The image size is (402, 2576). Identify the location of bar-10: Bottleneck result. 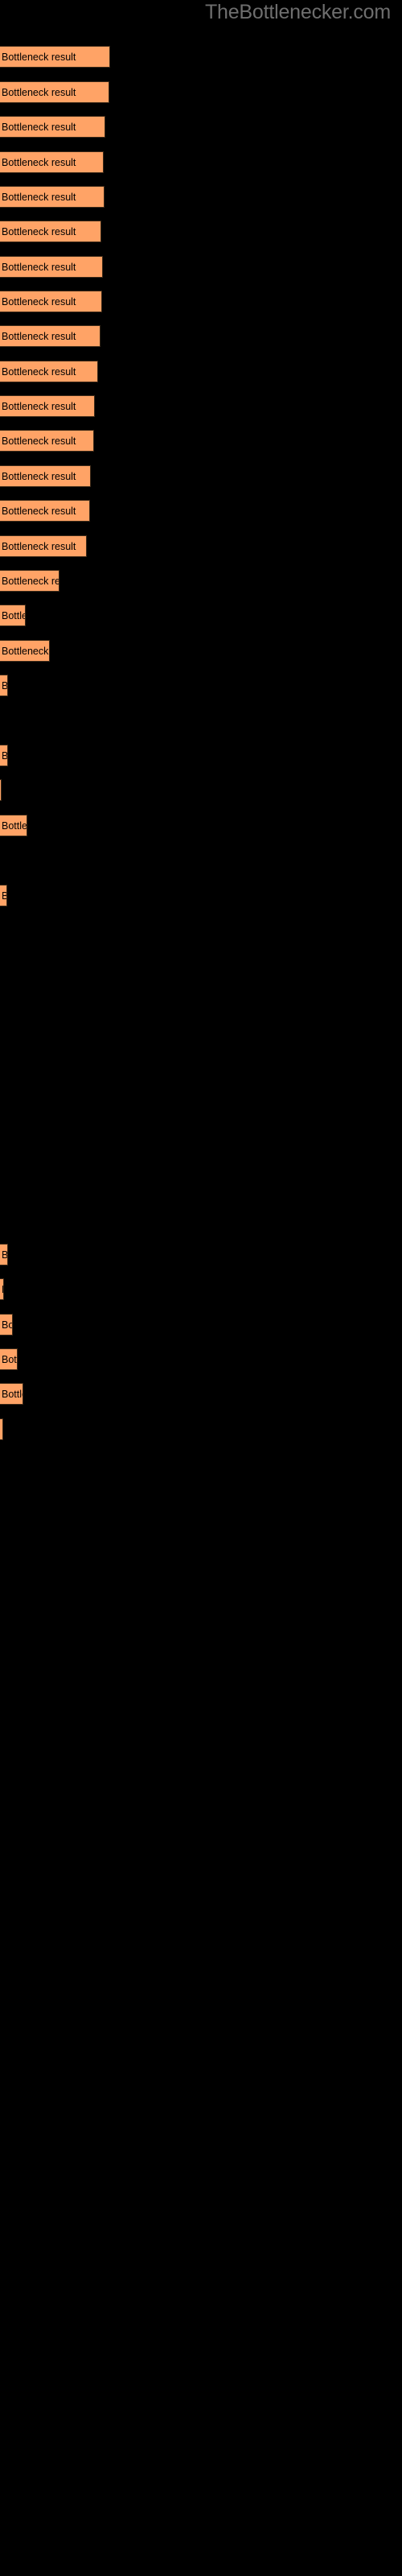
(49, 371).